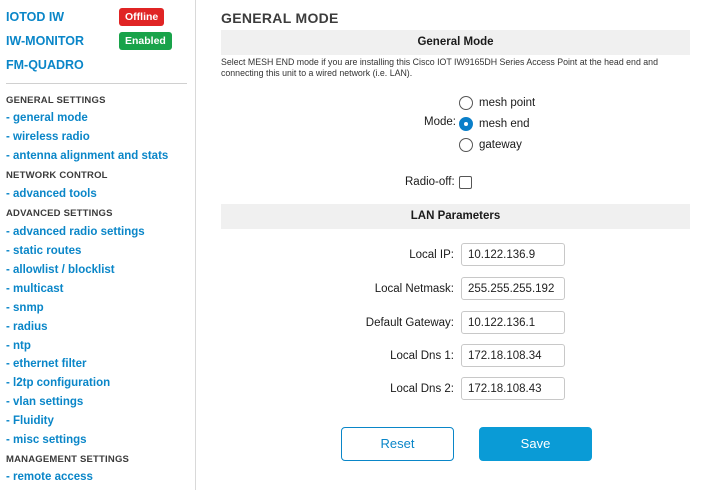 The width and height of the screenshot is (705, 490). I want to click on radio-button-gateway, so click(466, 145).